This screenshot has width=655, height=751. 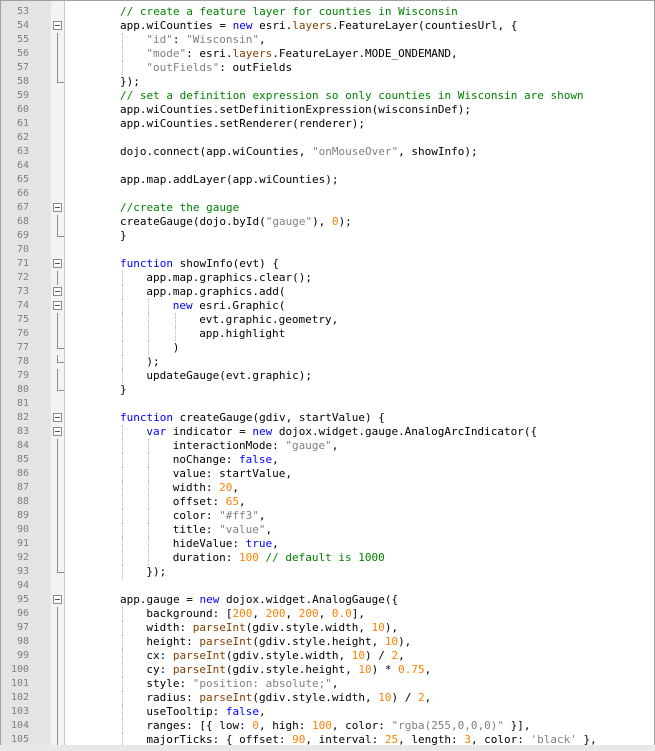 What do you see at coordinates (309, 599) in the screenshot?
I see `code-token: dojox.widget.AnalogGauge({` at bounding box center [309, 599].